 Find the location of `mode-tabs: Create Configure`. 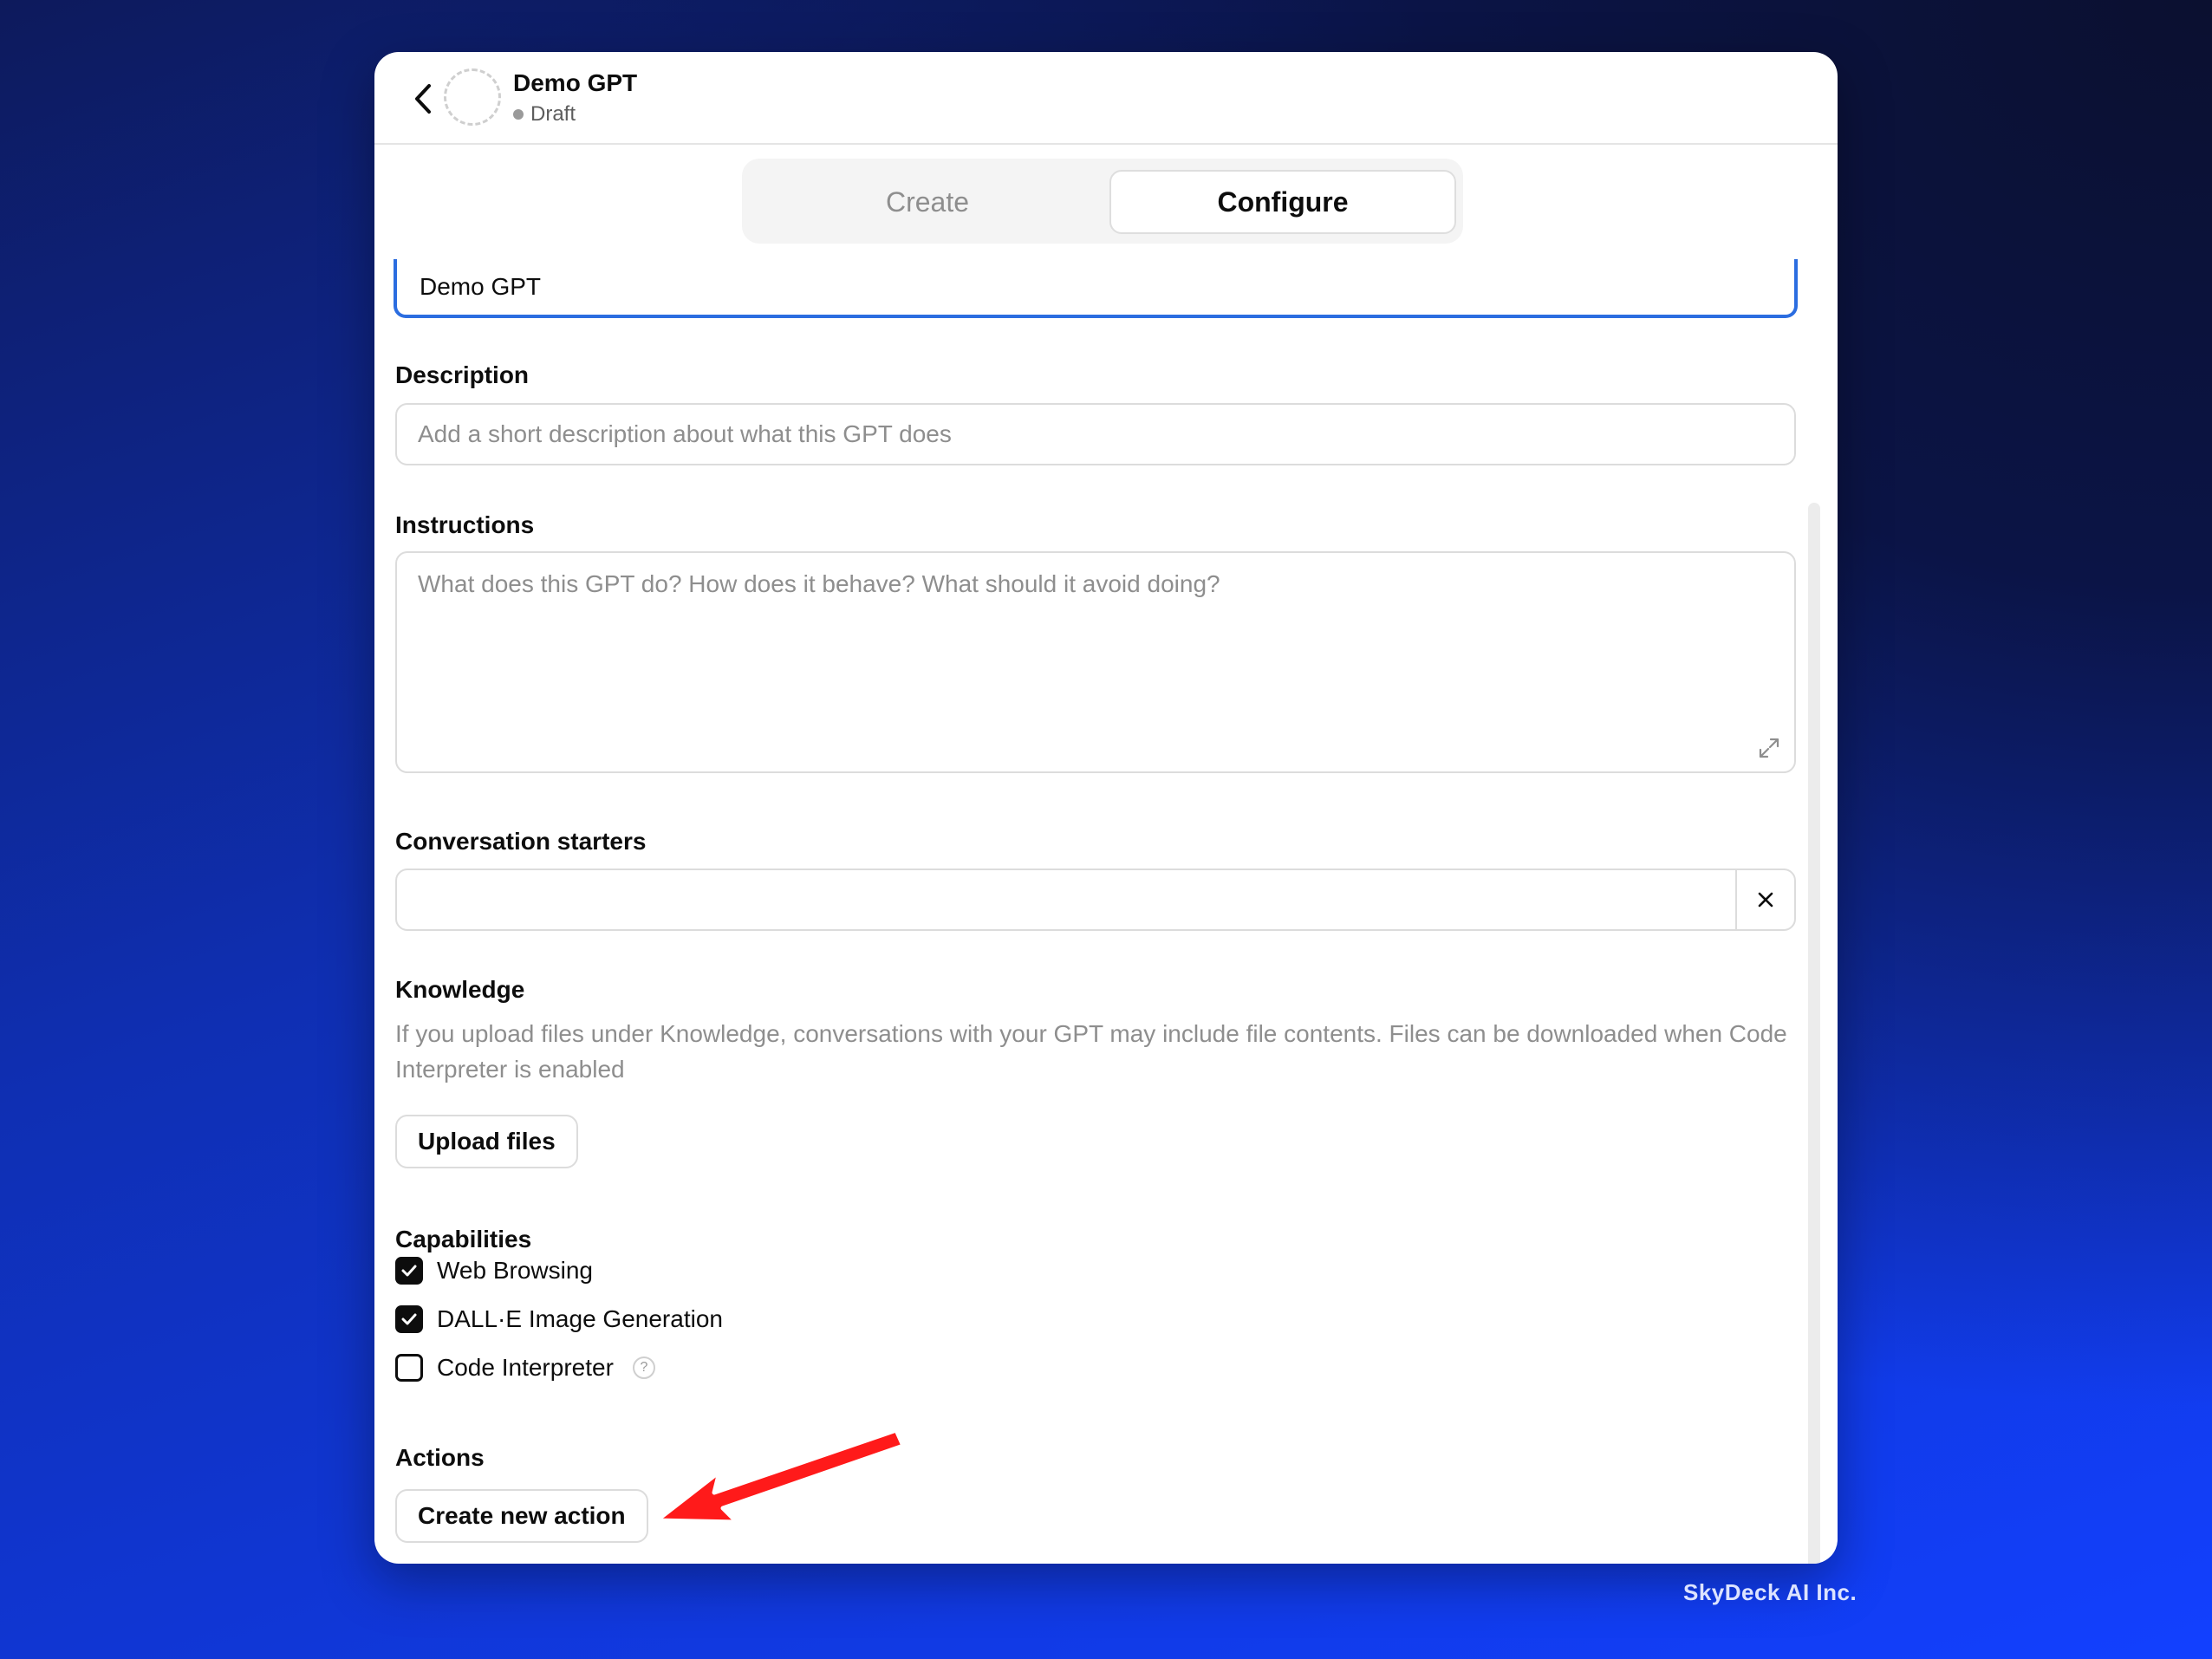

mode-tabs: Create Configure is located at coordinates (1102, 201).